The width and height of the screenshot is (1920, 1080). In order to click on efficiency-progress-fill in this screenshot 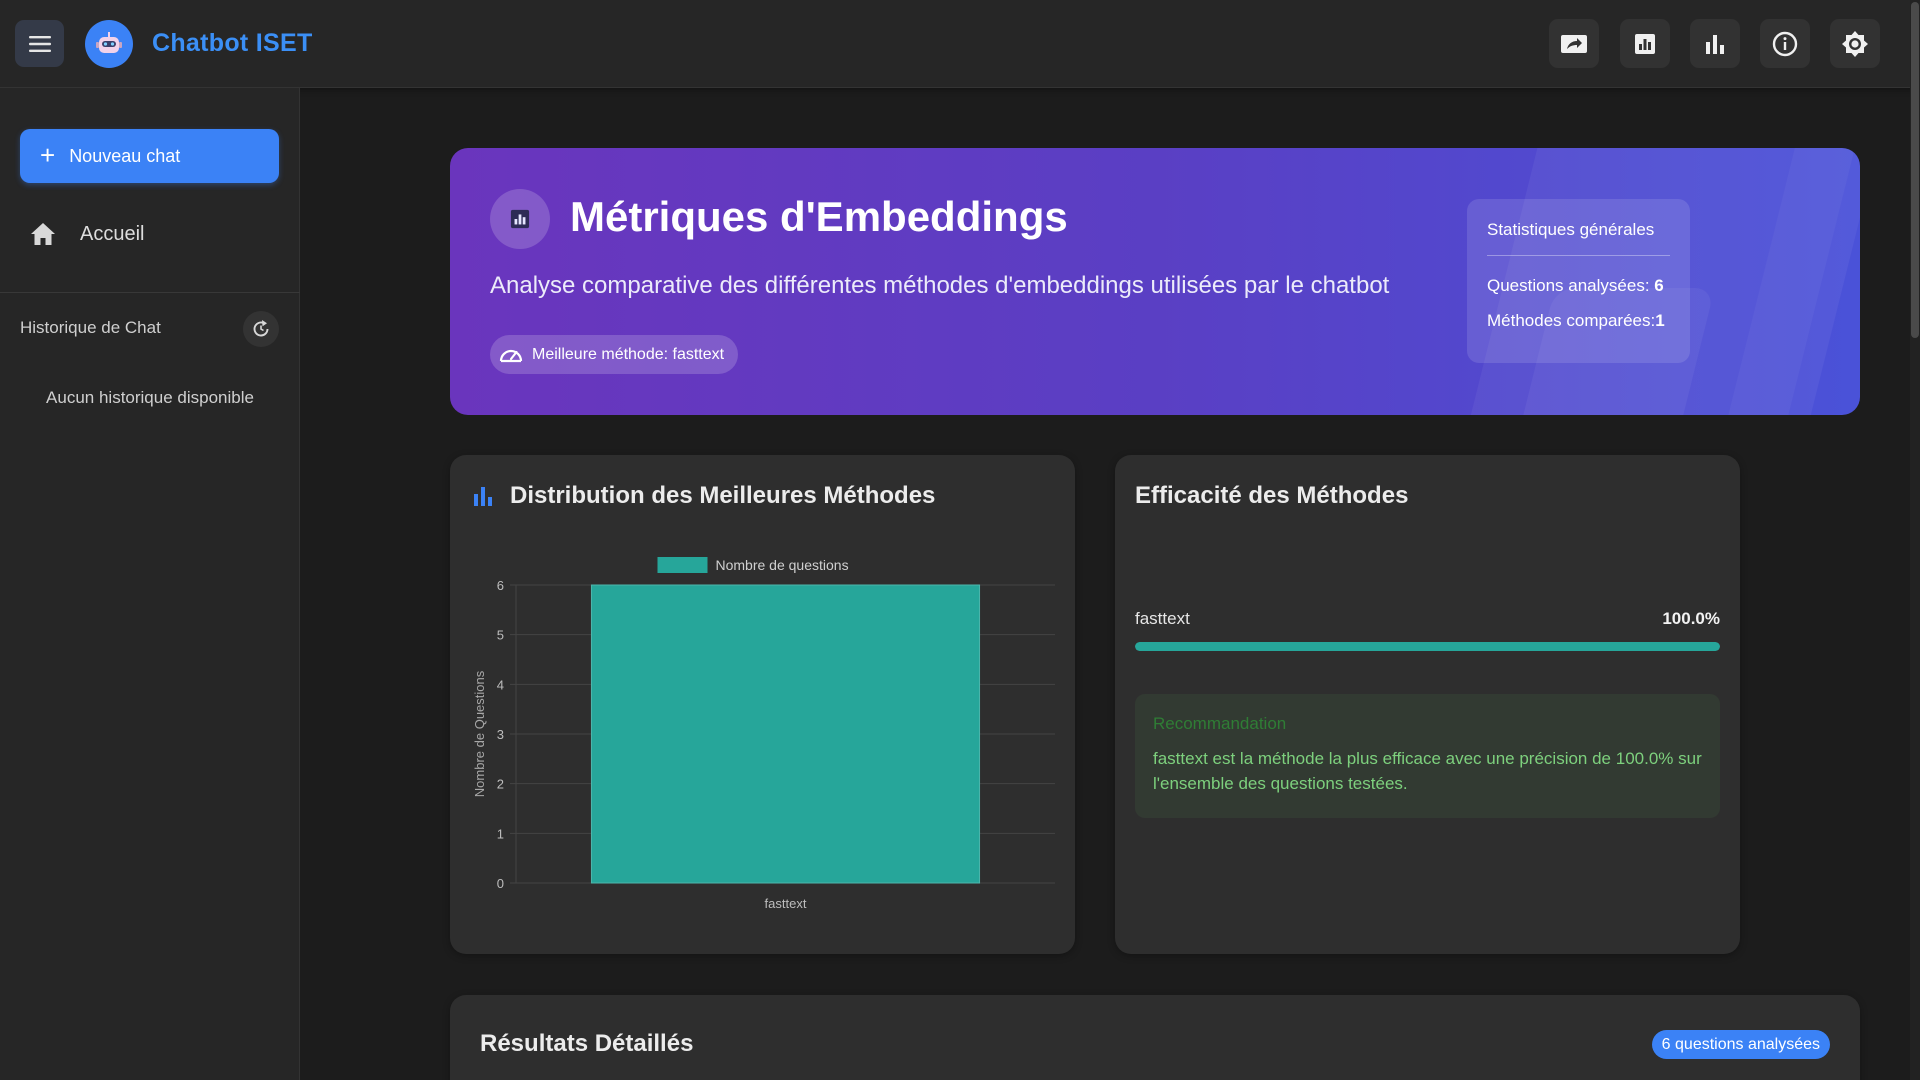, I will do `click(1427, 646)`.